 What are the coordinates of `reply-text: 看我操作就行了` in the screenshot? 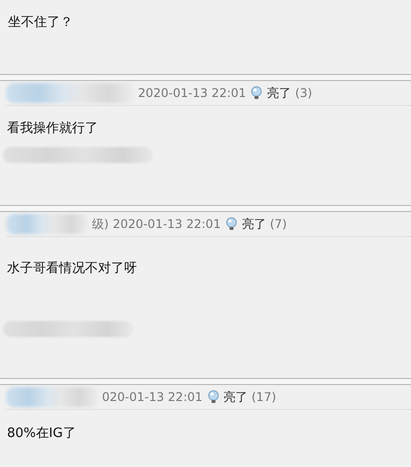 It's located at (52, 128).